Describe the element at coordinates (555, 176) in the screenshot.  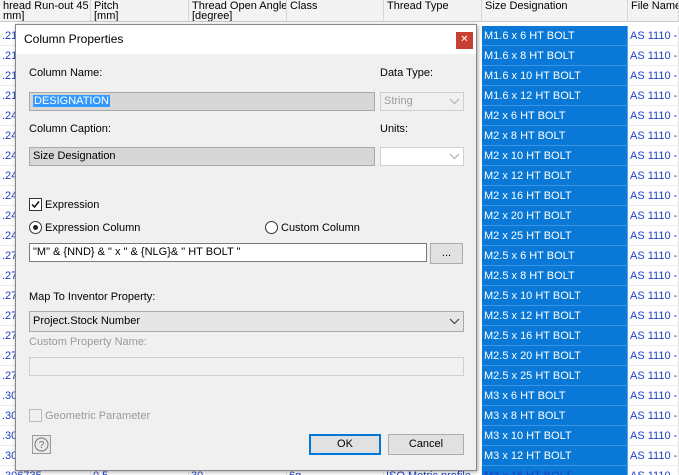
I see `cell-size-designation: M2 x 12 HT BOLT` at that location.